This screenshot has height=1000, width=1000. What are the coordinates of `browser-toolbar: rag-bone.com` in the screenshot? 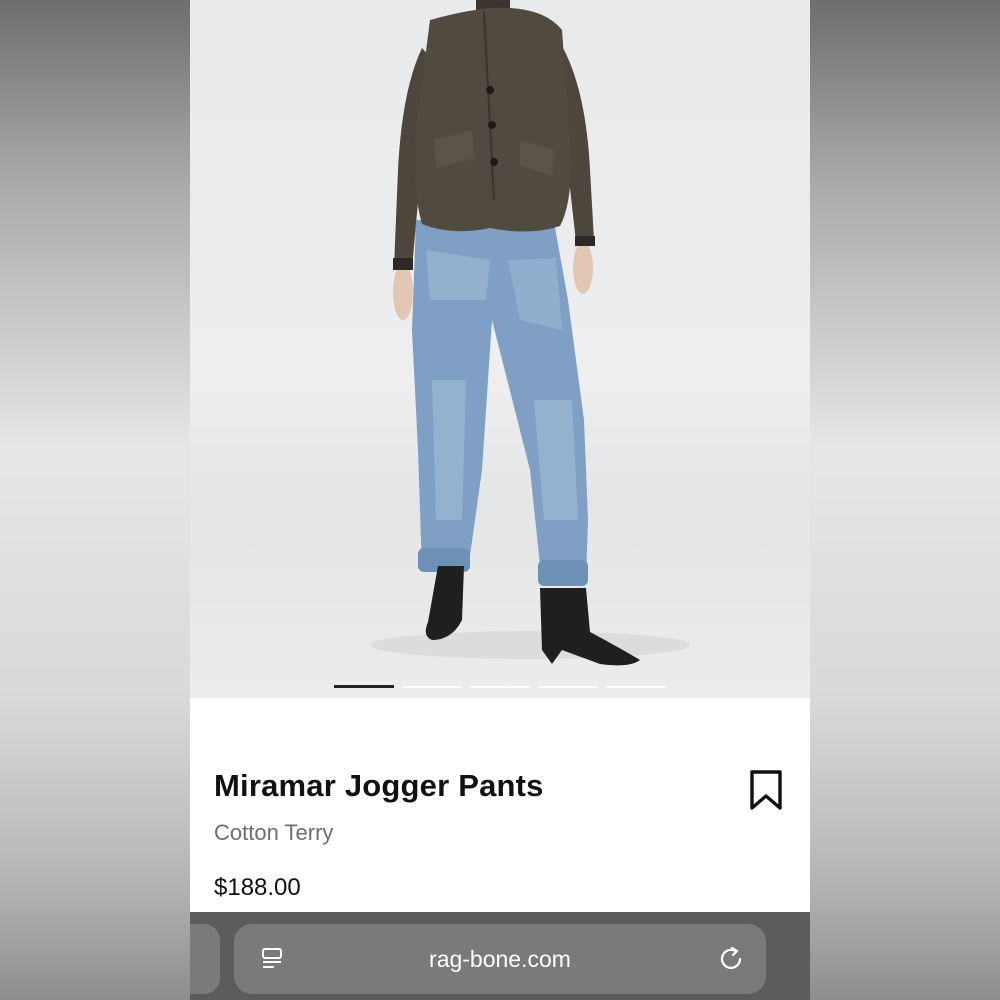 It's located at (500, 956).